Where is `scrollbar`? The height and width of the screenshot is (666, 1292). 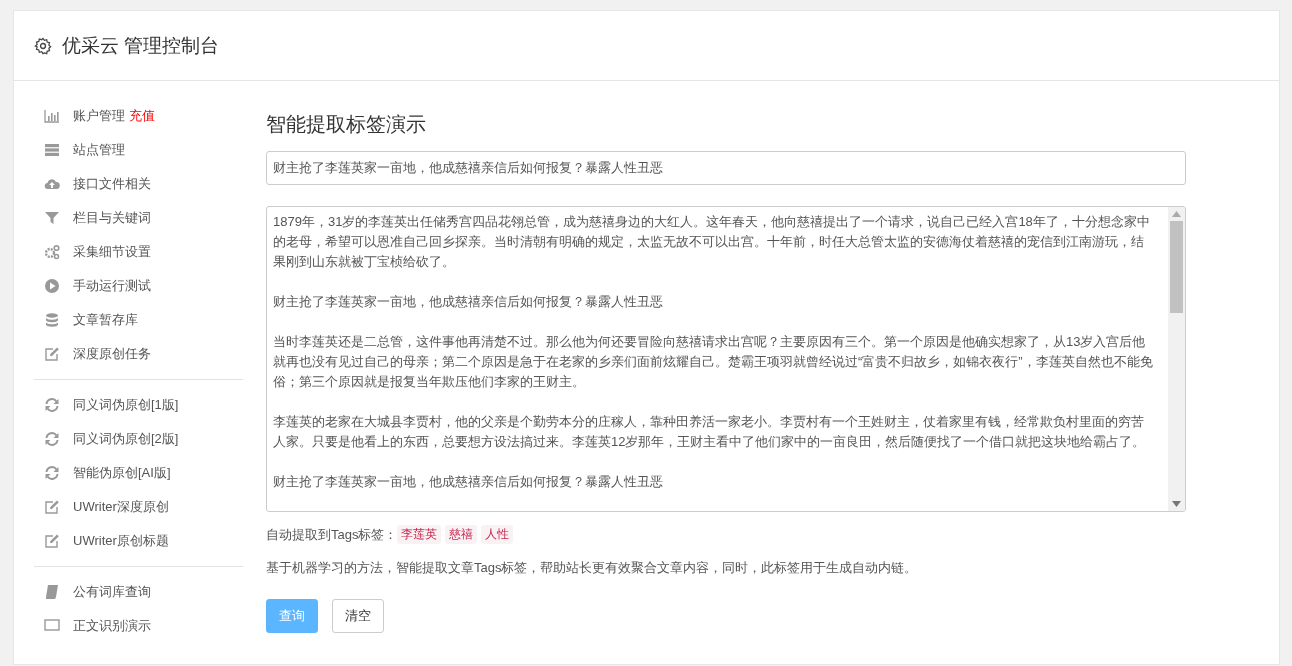 scrollbar is located at coordinates (1176, 359).